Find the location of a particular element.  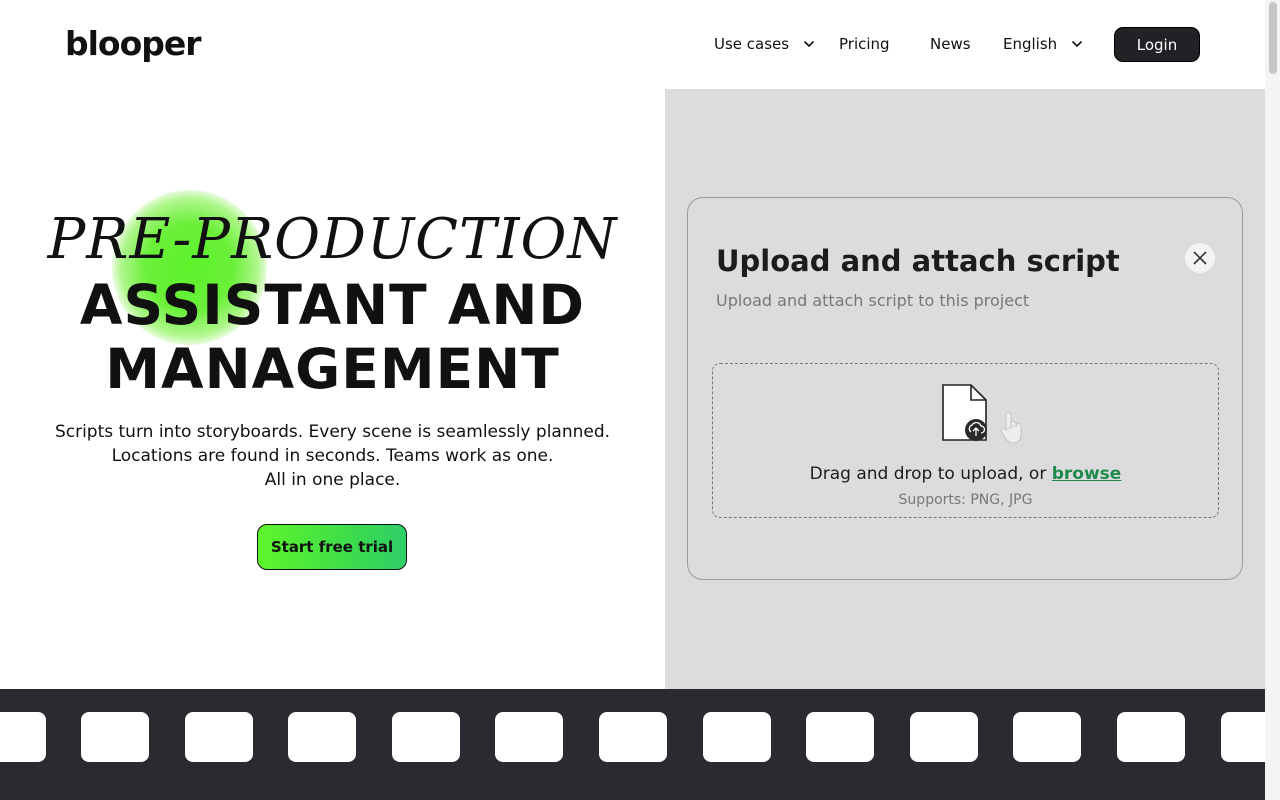

hero-title-line3: MANAGEMENT is located at coordinates (332, 369).